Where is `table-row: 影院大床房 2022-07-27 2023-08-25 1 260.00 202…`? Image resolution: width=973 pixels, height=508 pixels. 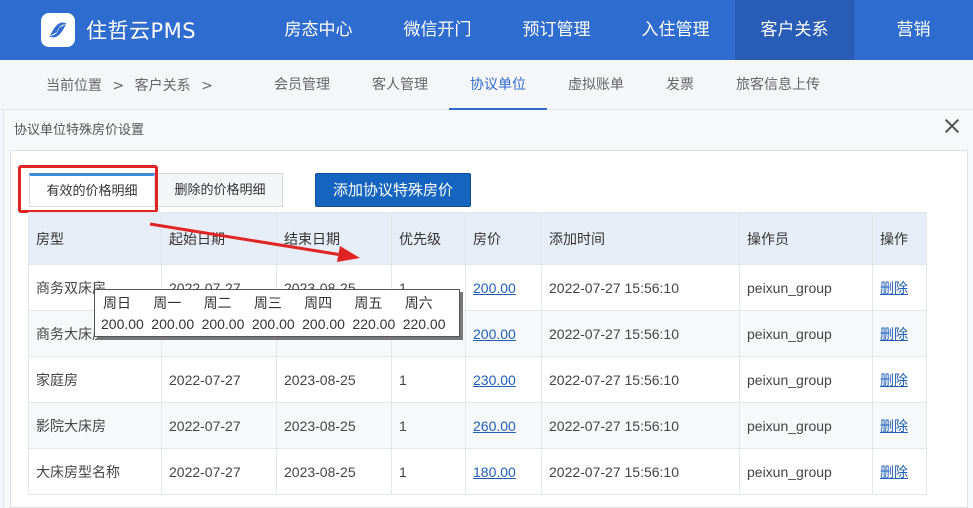 table-row: 影院大床房 2022-07-27 2023-08-25 1 260.00 202… is located at coordinates (477, 425).